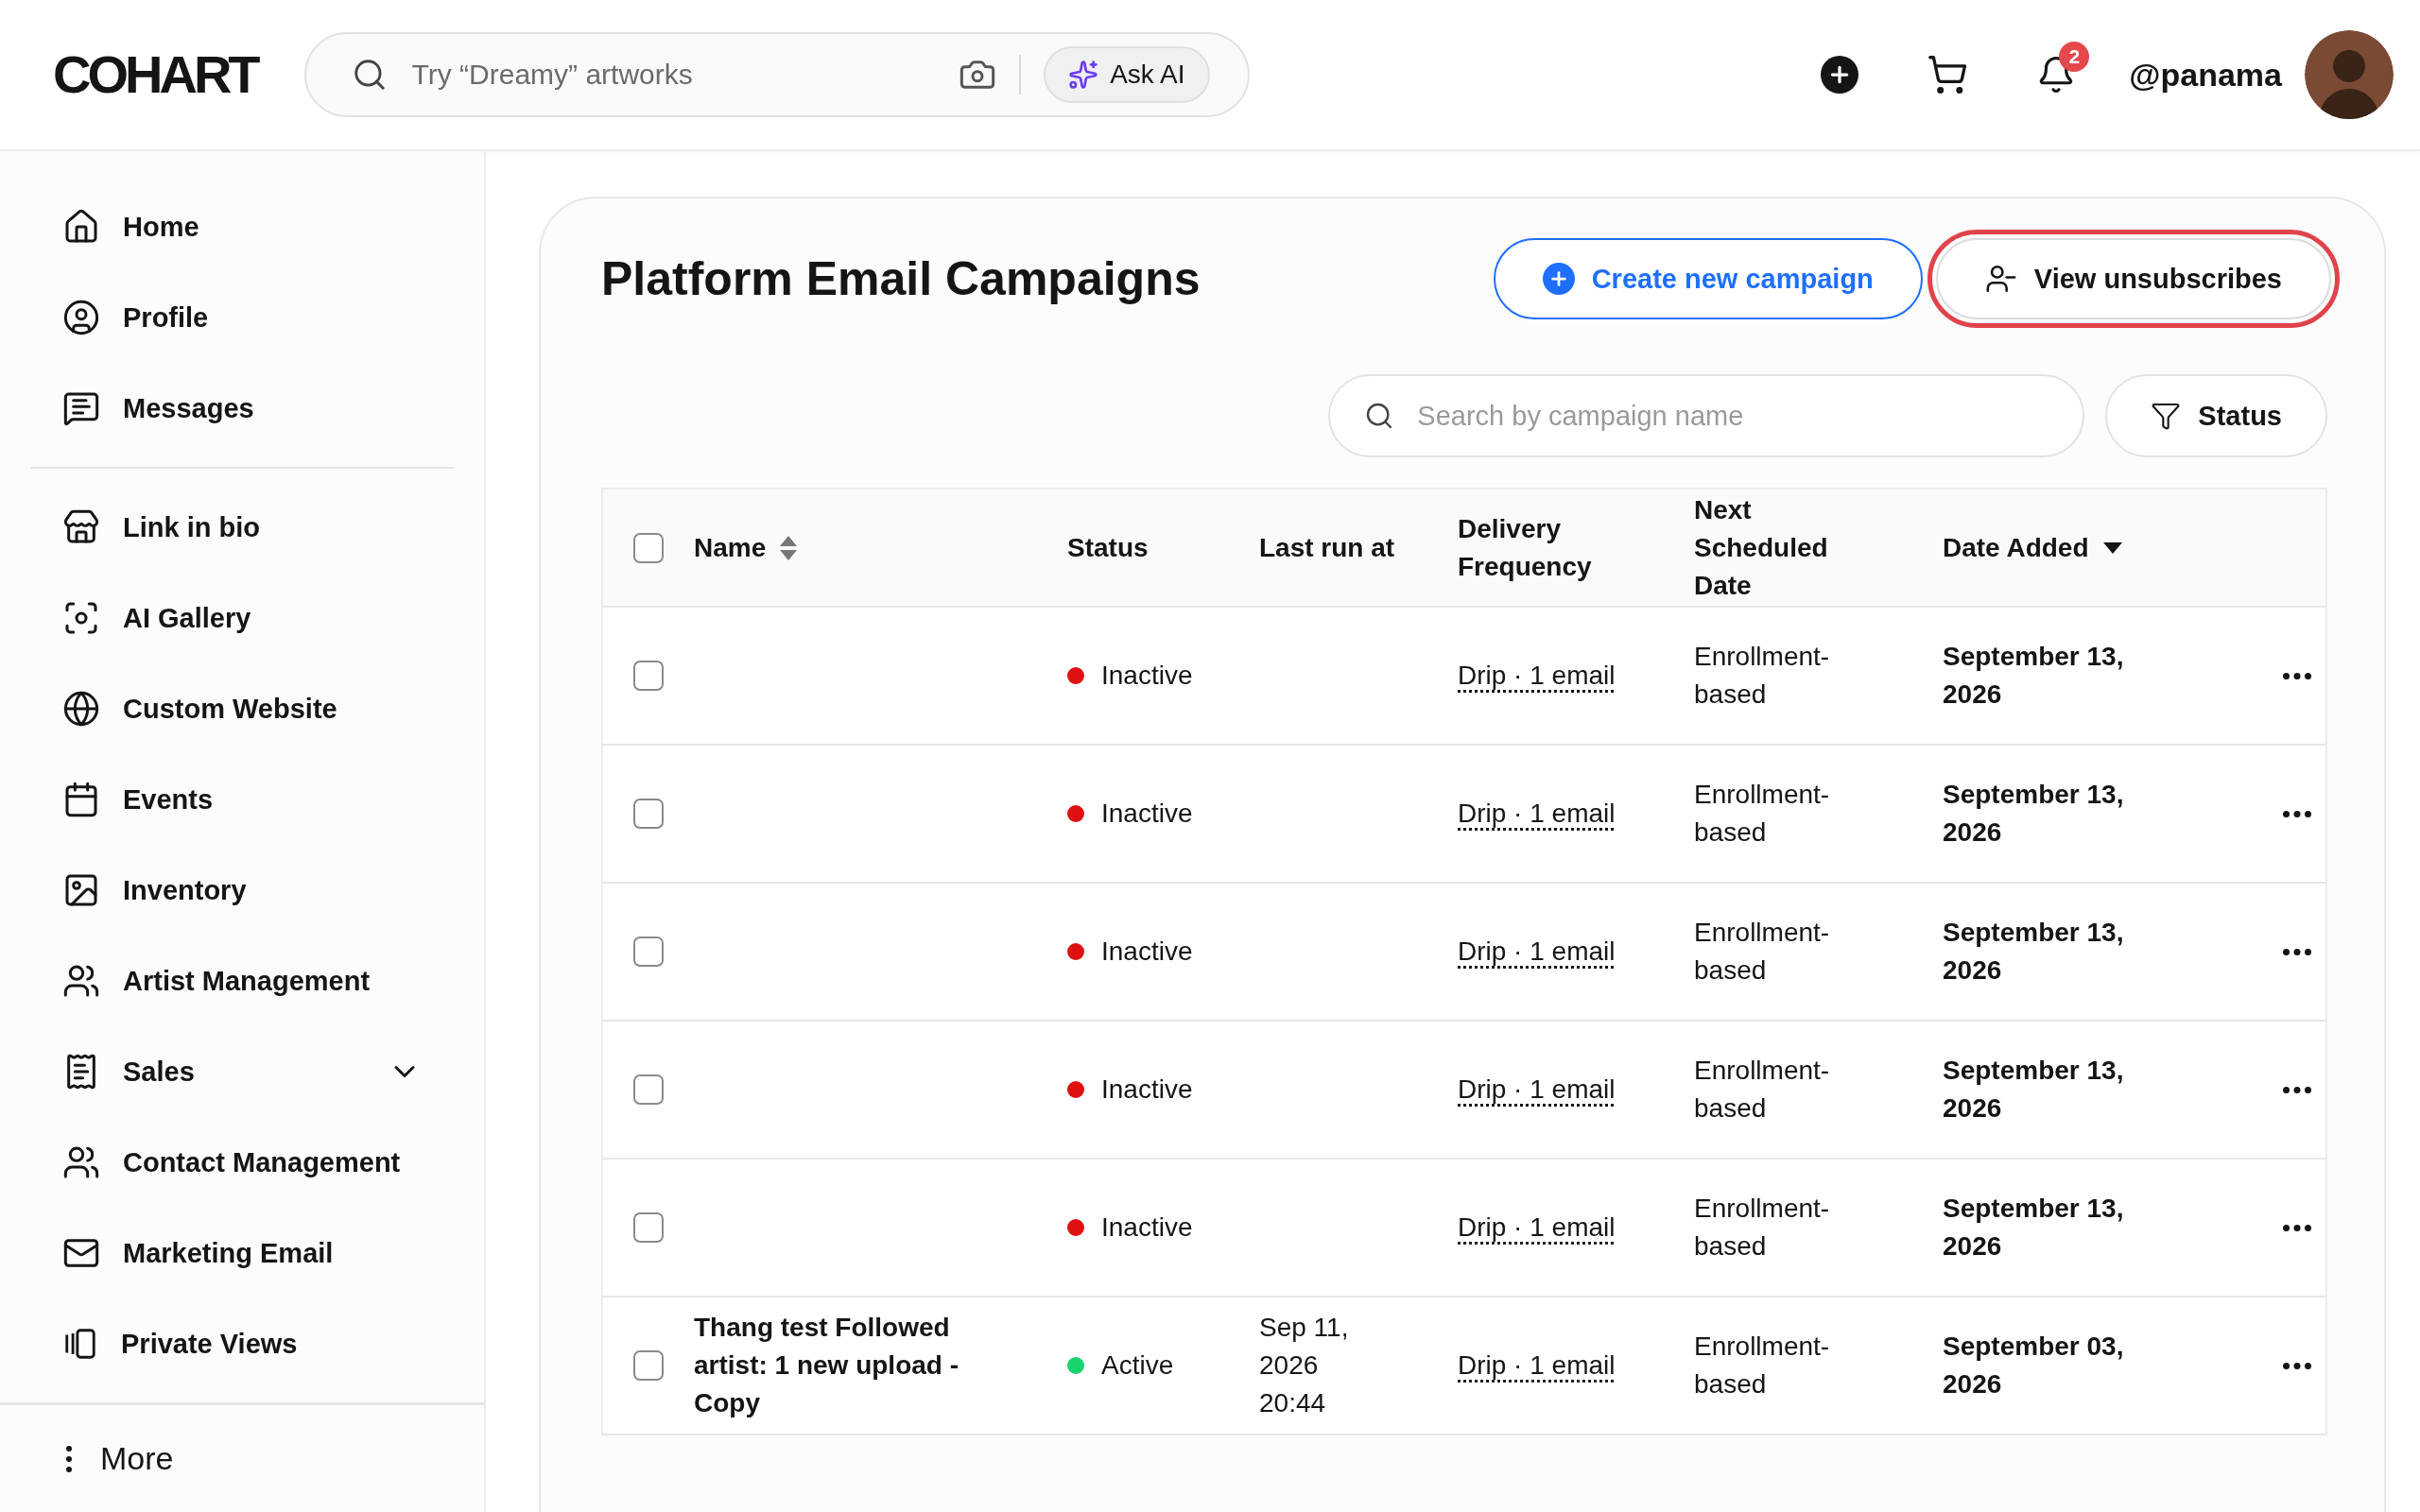  Describe the element at coordinates (2166, 416) in the screenshot. I see `filter-icon` at that location.